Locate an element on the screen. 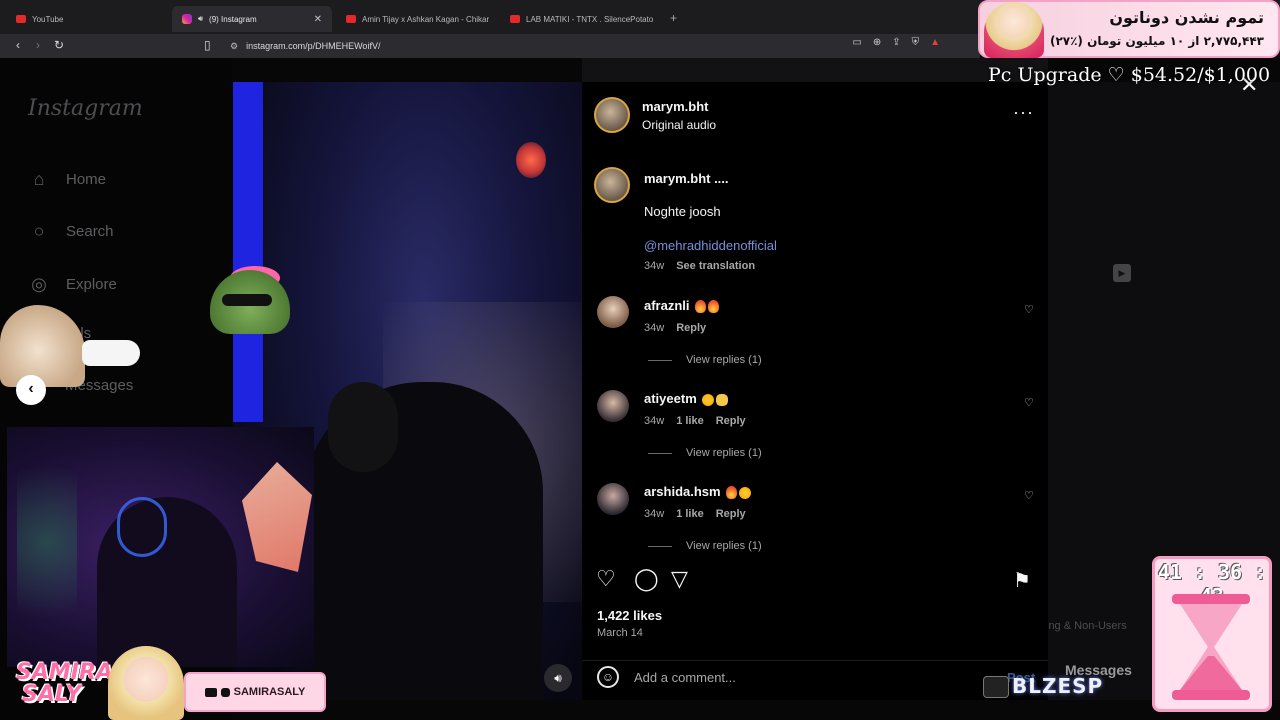 The image size is (1280, 720). streamer-character is located at coordinates (146, 683).